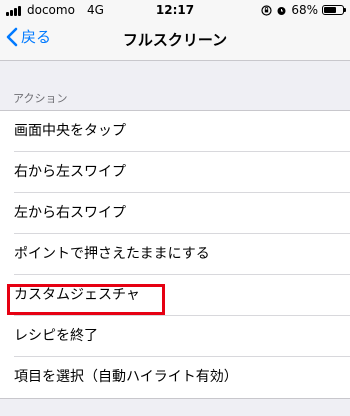 This screenshot has height=416, width=350. Describe the element at coordinates (175, 172) in the screenshot. I see `list-item-swipe-right-to-left: 右から左スワイプ` at that location.